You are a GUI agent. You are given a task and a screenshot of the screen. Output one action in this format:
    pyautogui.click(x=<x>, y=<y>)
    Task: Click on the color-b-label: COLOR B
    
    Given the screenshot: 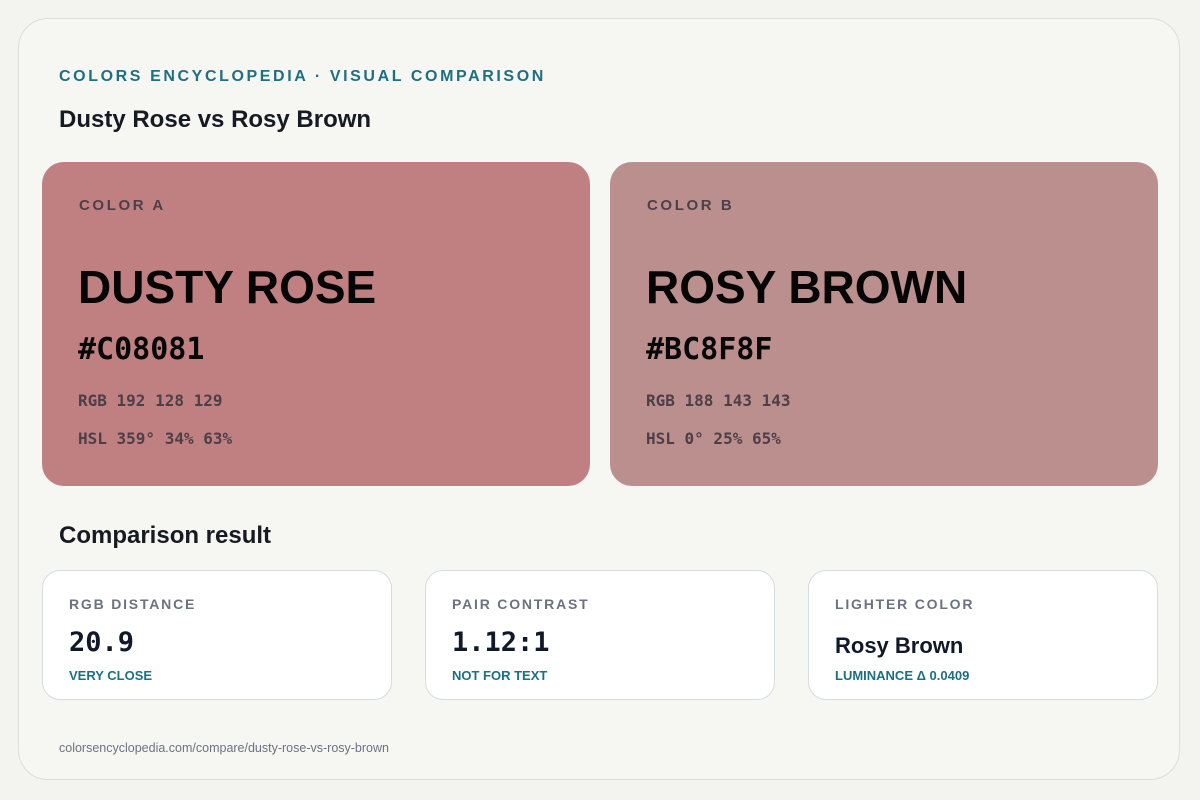 What is the action you would take?
    pyautogui.click(x=691, y=205)
    